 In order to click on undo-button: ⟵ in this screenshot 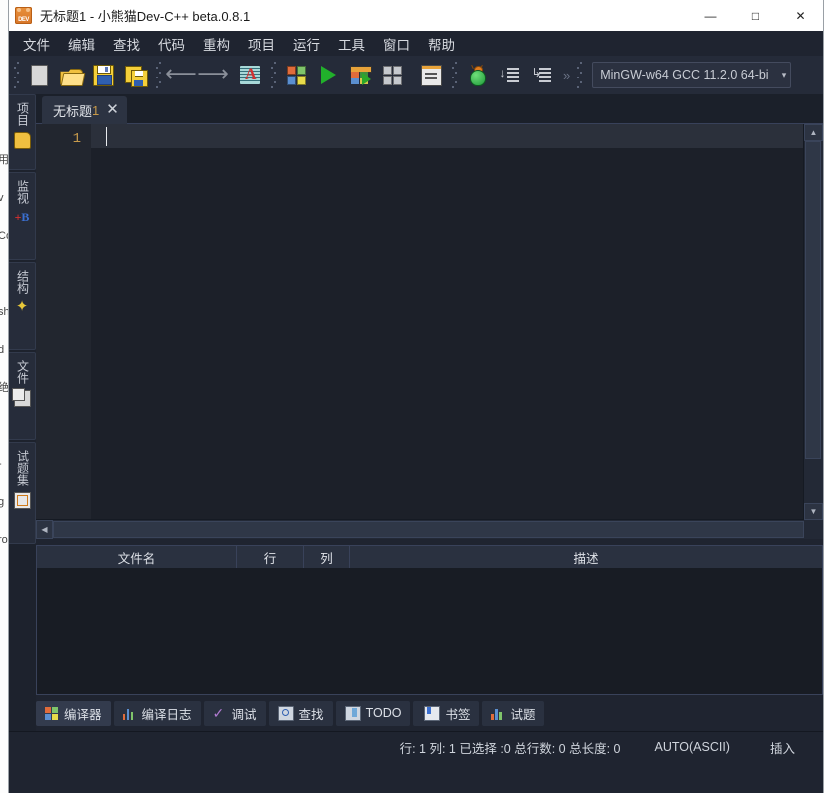, I will do `click(181, 75)`.